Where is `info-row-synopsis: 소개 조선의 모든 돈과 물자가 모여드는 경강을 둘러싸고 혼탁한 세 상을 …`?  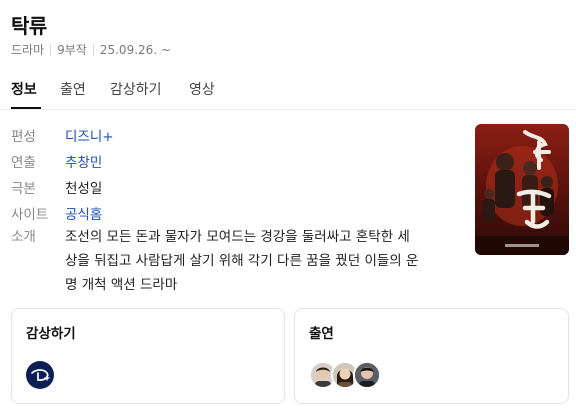 info-row-synopsis: 소개 조선의 모든 돈과 물자가 모여드는 경강을 둘러싸고 혼탁한 세 상을 … is located at coordinates (238, 261).